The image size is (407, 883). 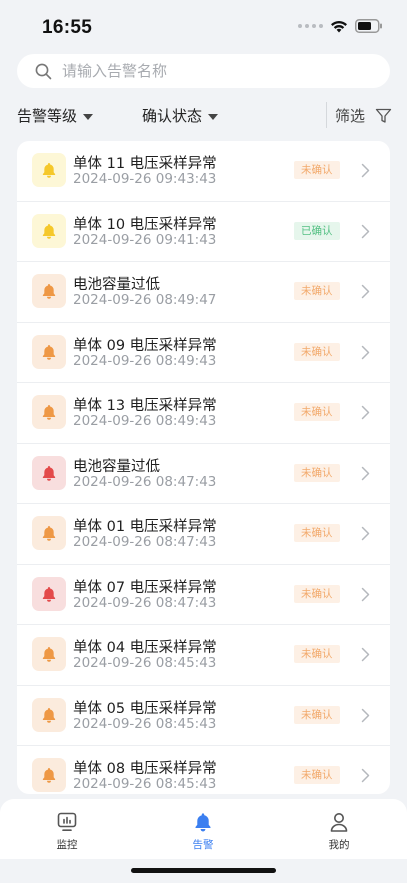 I want to click on home-indicator, so click(x=203, y=870).